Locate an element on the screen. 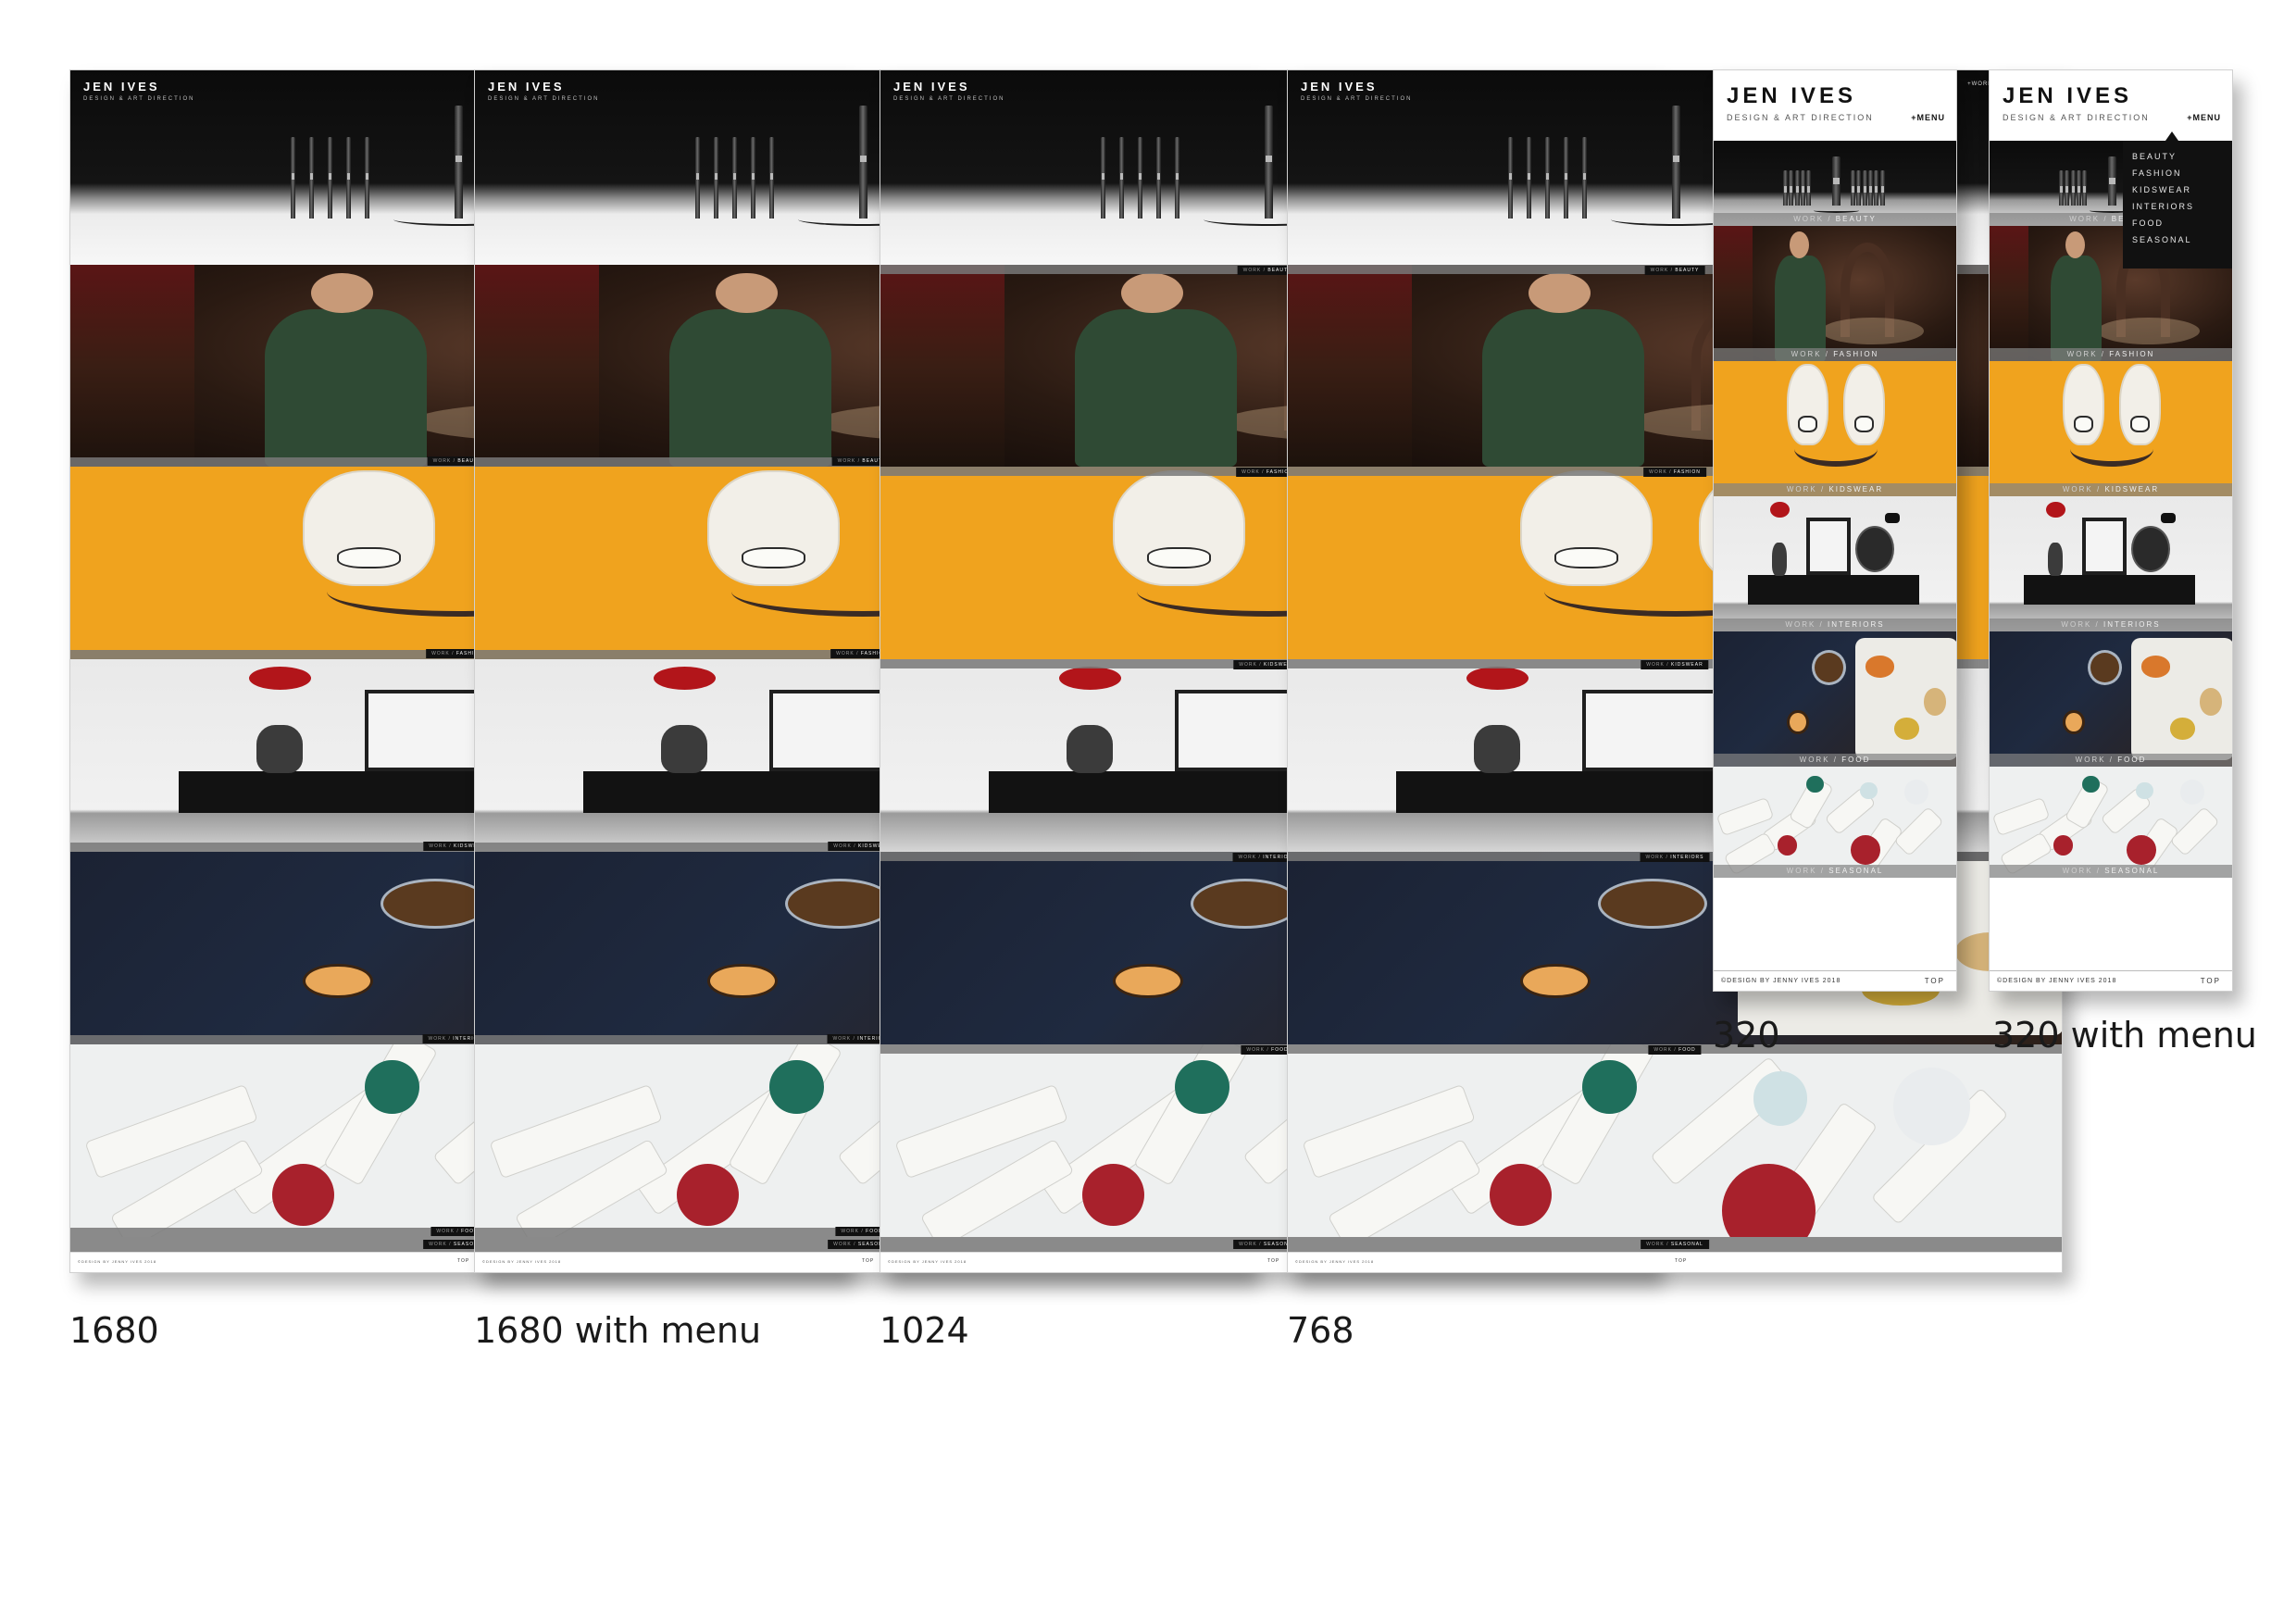  menu-item-fashion: FASHION is located at coordinates (2177, 173).